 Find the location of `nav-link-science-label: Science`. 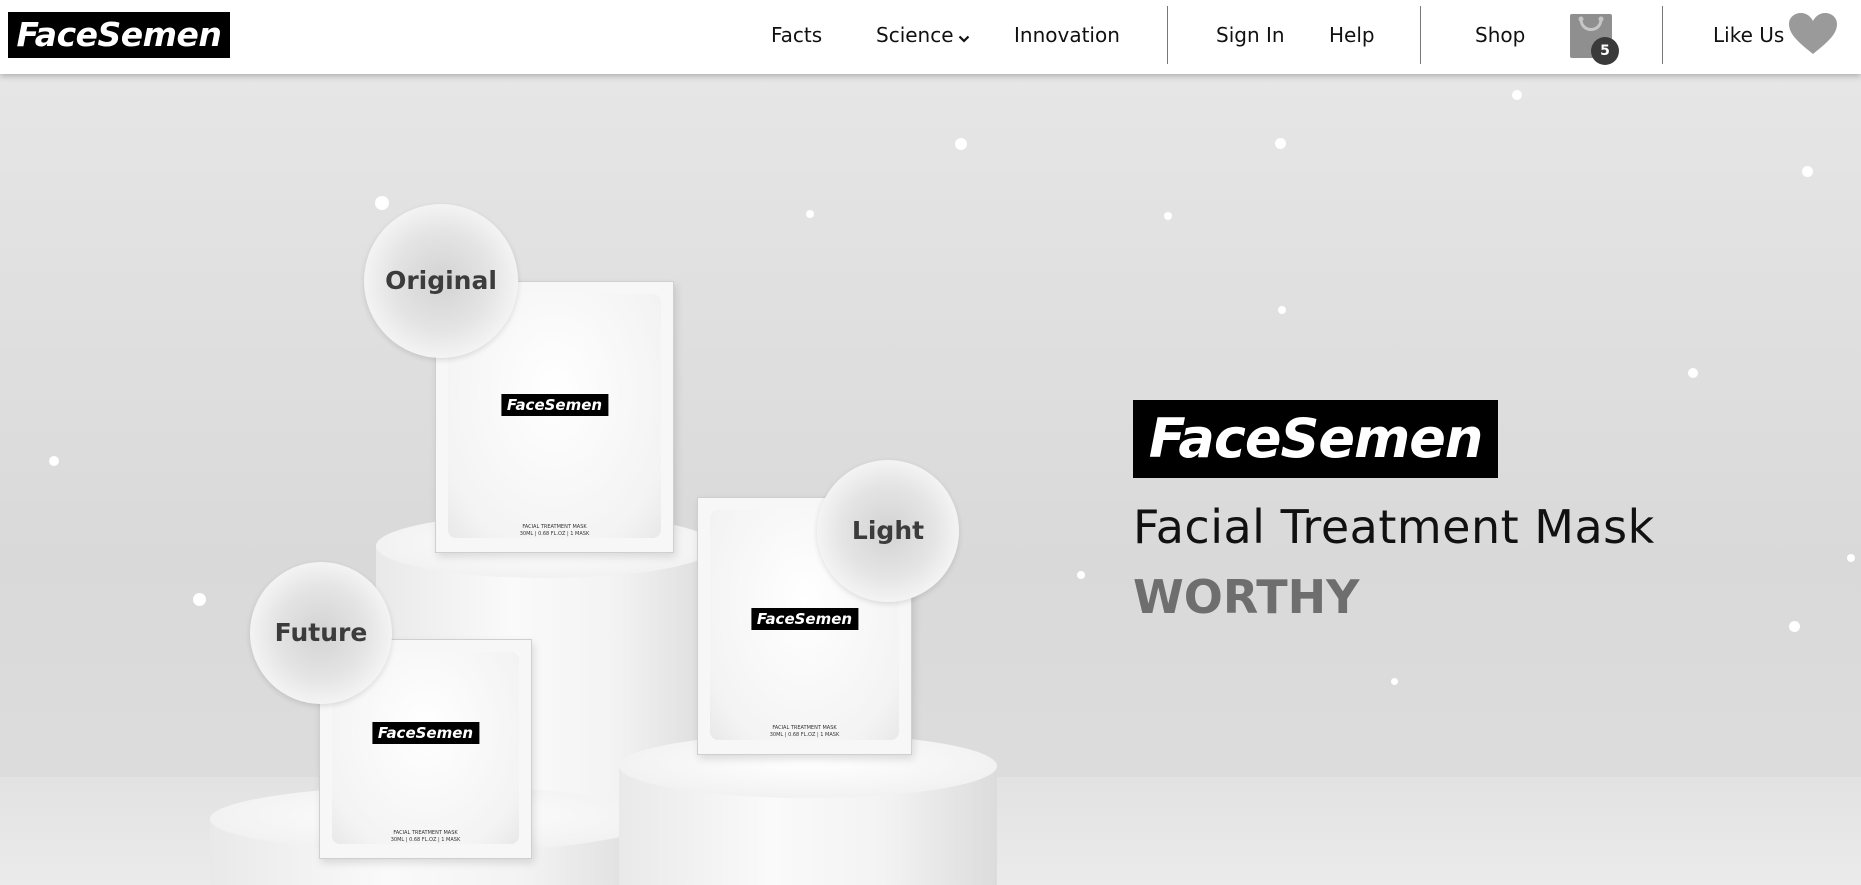

nav-link-science-label: Science is located at coordinates (915, 35).